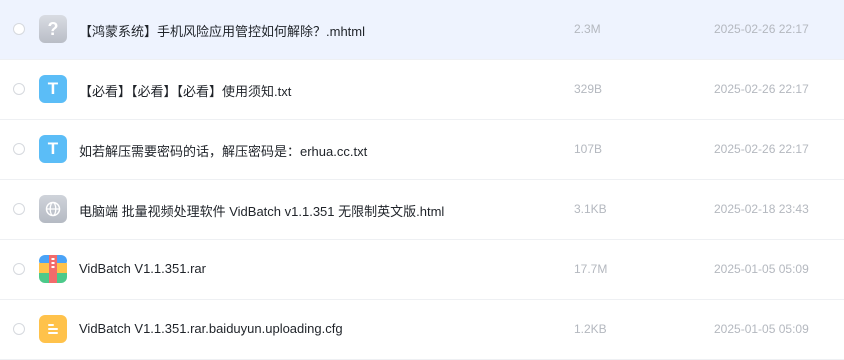 Image resolution: width=844 pixels, height=360 pixels. I want to click on file-size: 3.1KB, so click(590, 209).